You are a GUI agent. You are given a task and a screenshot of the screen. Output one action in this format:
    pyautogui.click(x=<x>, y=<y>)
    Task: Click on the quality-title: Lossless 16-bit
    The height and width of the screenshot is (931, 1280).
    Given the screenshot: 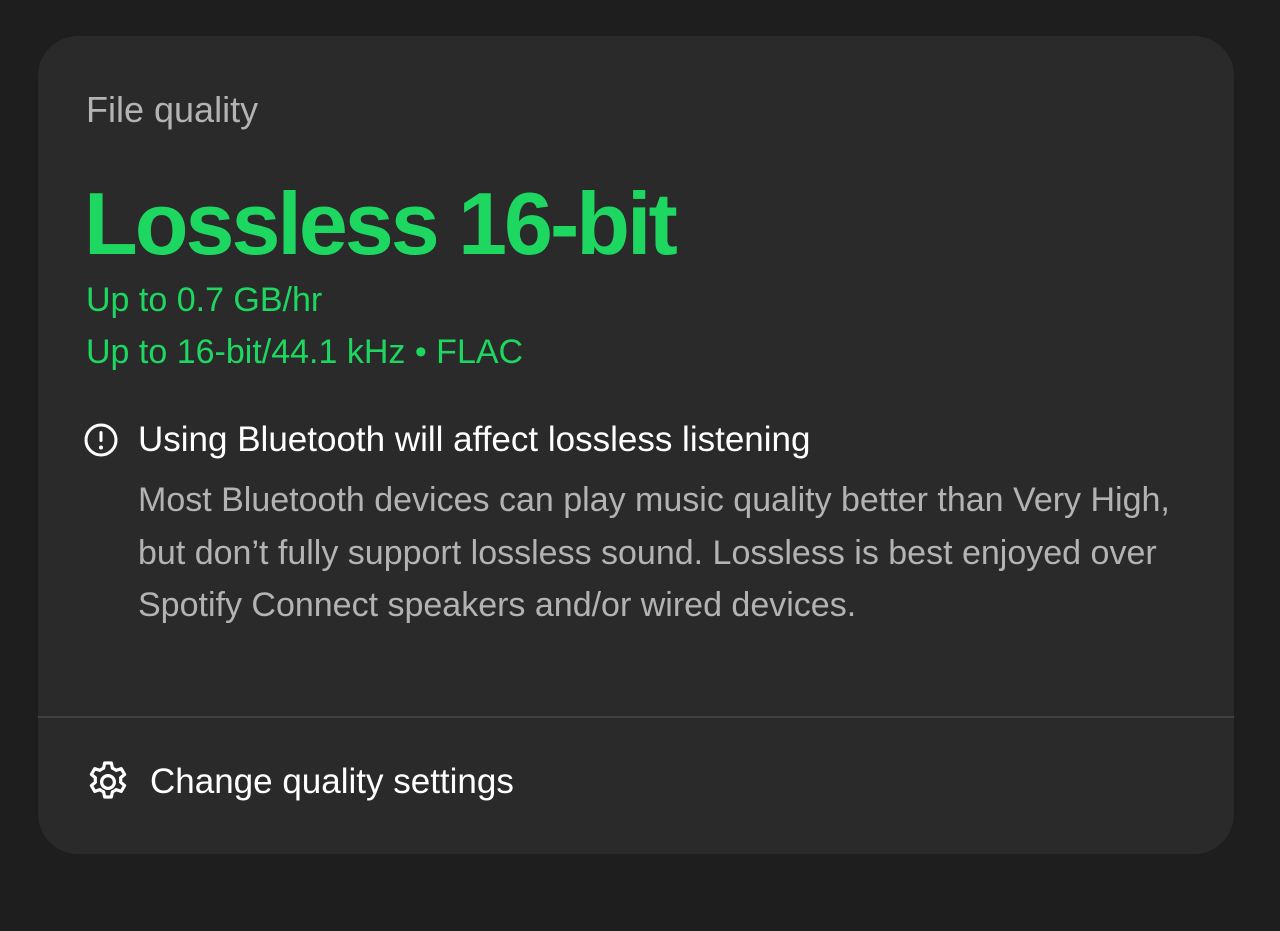 What is the action you would take?
    pyautogui.click(x=381, y=223)
    